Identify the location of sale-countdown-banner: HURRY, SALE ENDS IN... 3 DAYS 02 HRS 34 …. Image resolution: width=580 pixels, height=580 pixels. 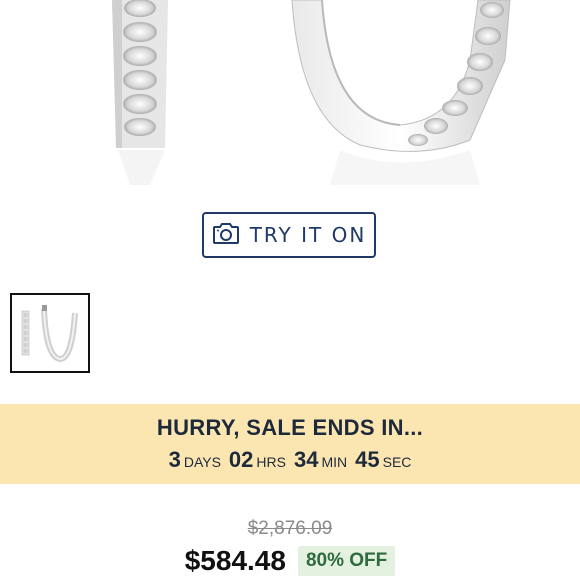
(290, 444).